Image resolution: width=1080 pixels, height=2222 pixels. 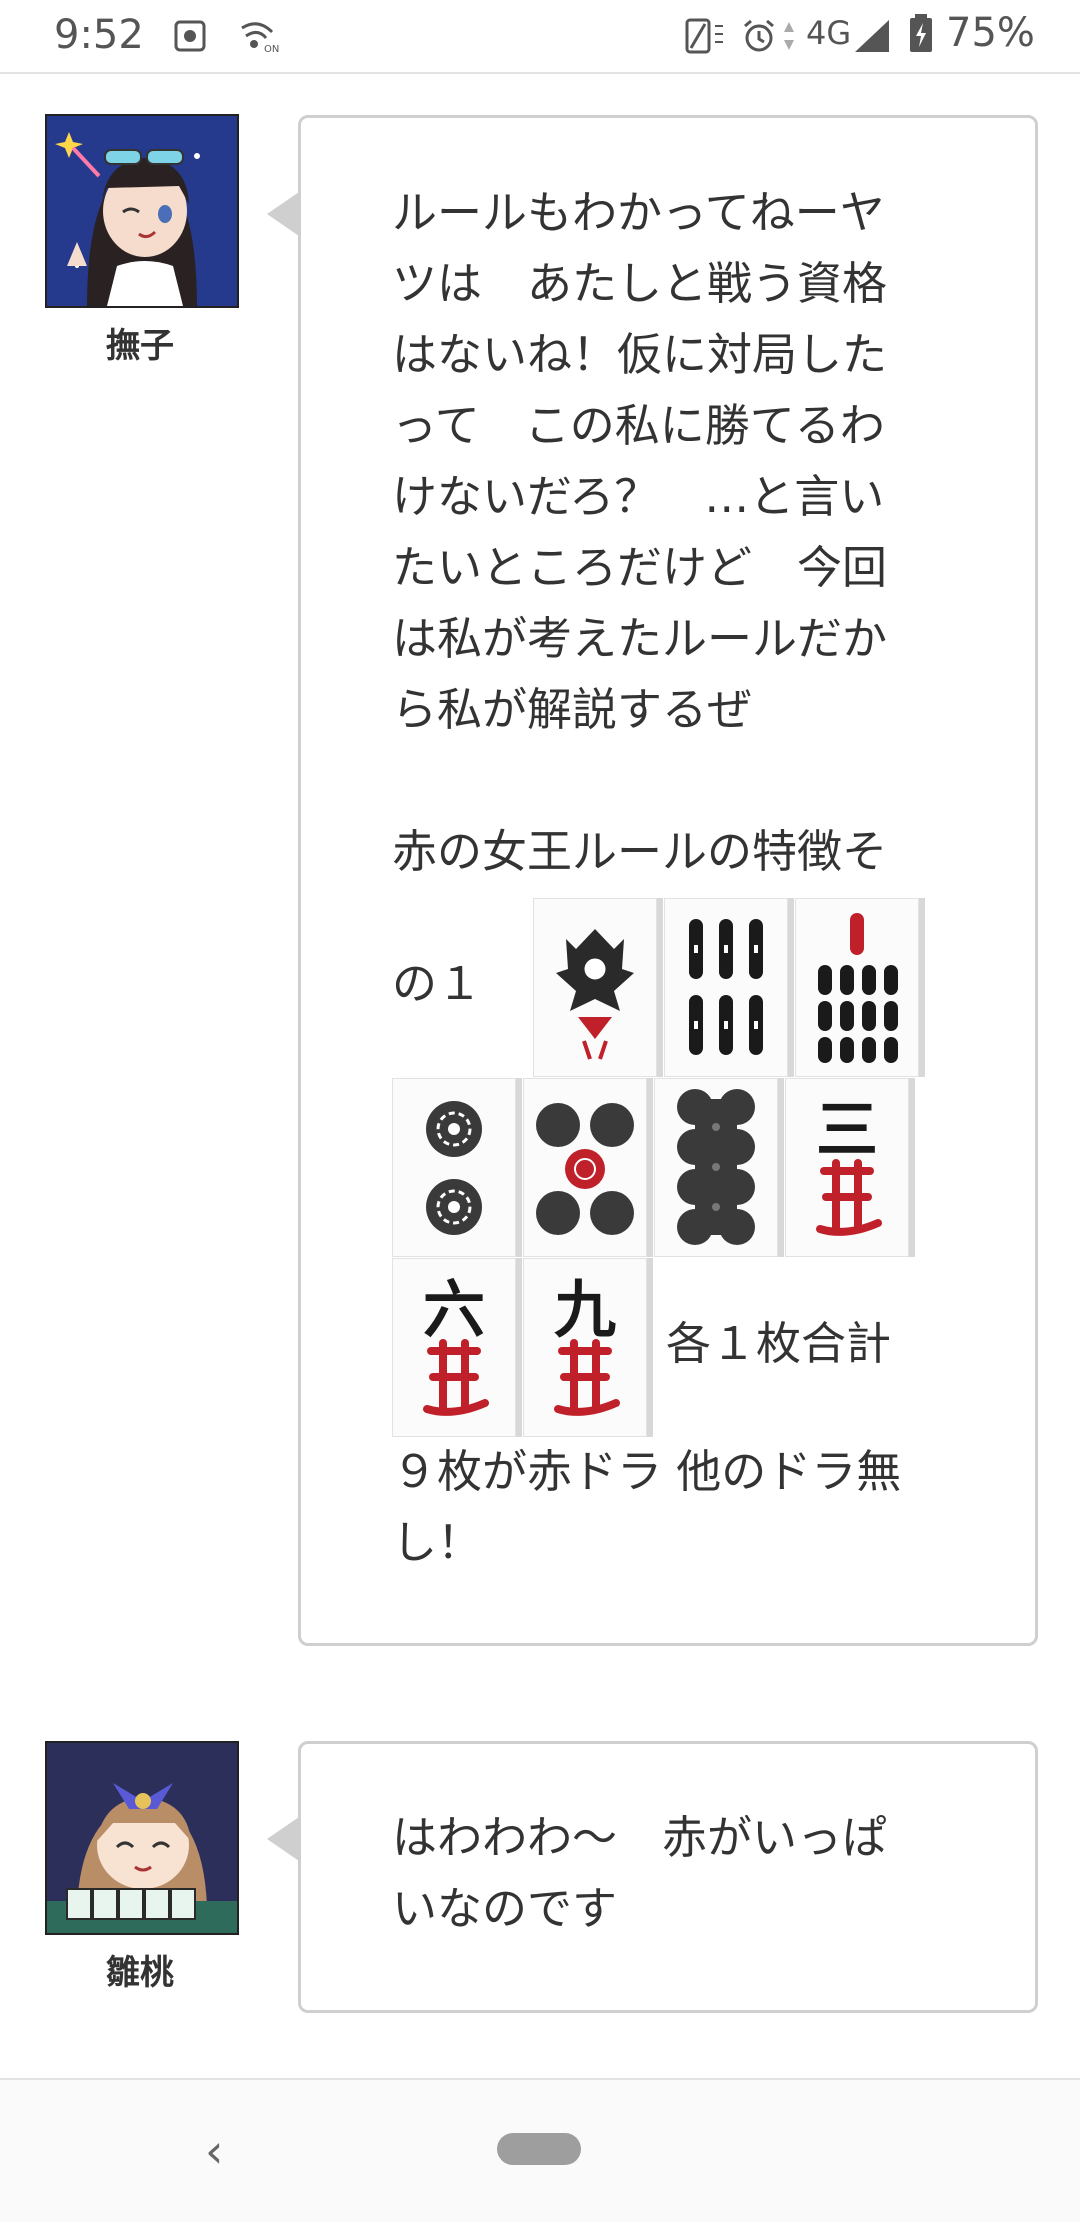 I want to click on status-bar: 9:52 ON 4G 75%, so click(x=540, y=37).